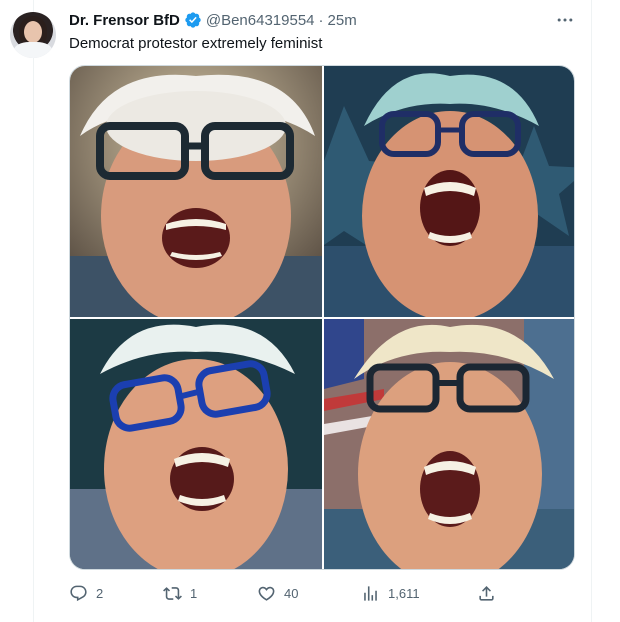 Image resolution: width=620 pixels, height=622 pixels. I want to click on tweet-actions: 2 1 40 1,611, so click(289, 593).